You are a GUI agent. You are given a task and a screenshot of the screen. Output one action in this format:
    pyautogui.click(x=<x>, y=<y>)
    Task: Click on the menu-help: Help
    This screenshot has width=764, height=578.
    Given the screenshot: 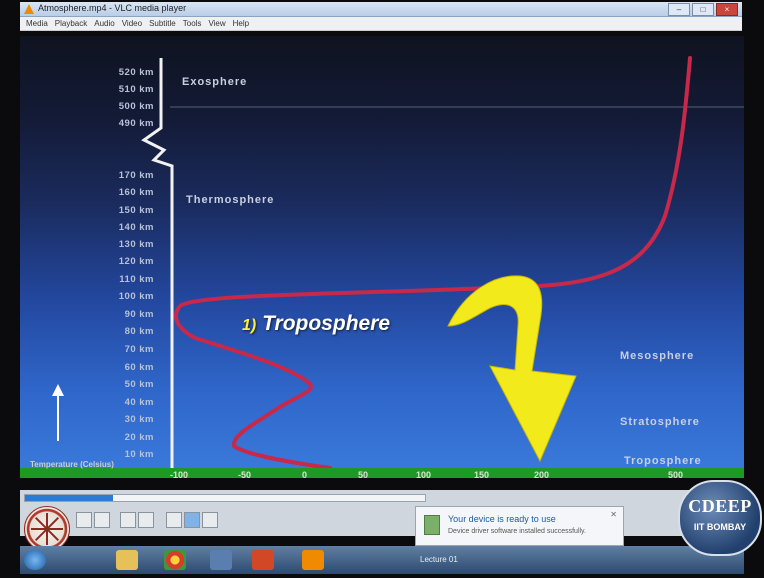 What is the action you would take?
    pyautogui.click(x=241, y=23)
    